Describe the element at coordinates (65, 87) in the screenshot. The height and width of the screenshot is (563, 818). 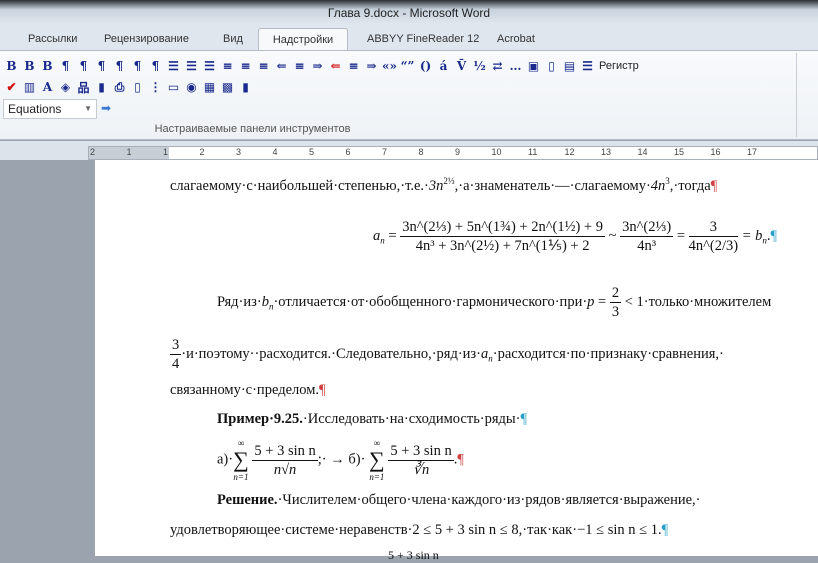
I see `cube-icon: ◈` at that location.